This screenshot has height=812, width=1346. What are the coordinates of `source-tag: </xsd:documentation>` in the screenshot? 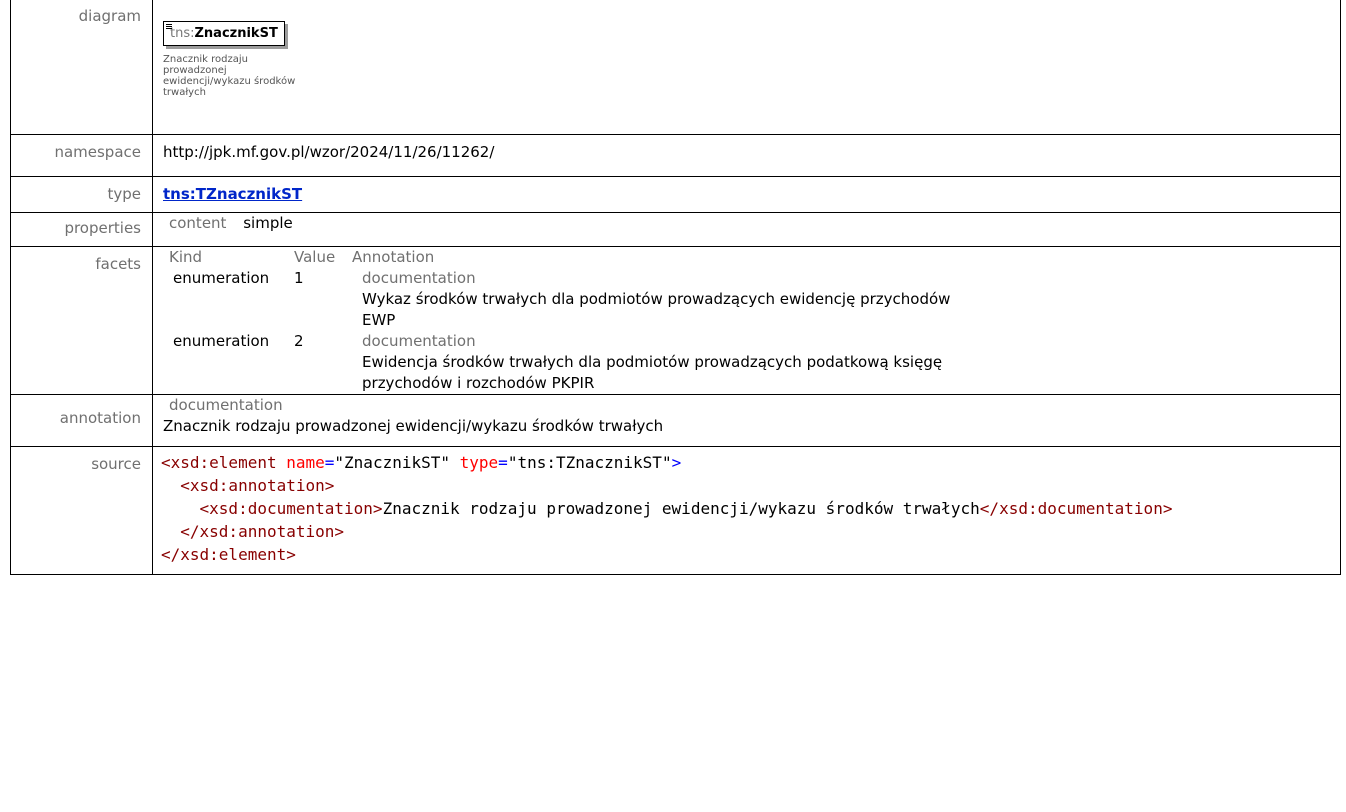 It's located at (1076, 508).